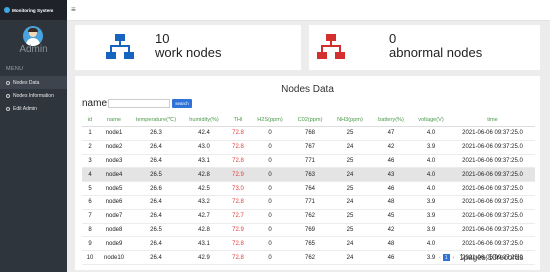 The width and height of the screenshot is (550, 272). Describe the element at coordinates (114, 257) in the screenshot. I see `table-cell: node10` at that location.